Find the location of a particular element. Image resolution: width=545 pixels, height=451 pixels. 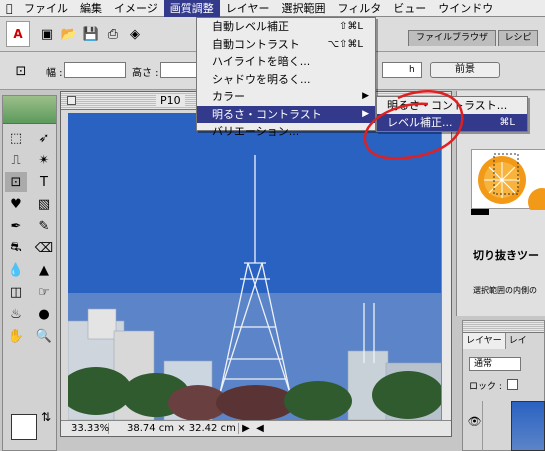

menu-layer: レイヤー is located at coordinates (248, 8).